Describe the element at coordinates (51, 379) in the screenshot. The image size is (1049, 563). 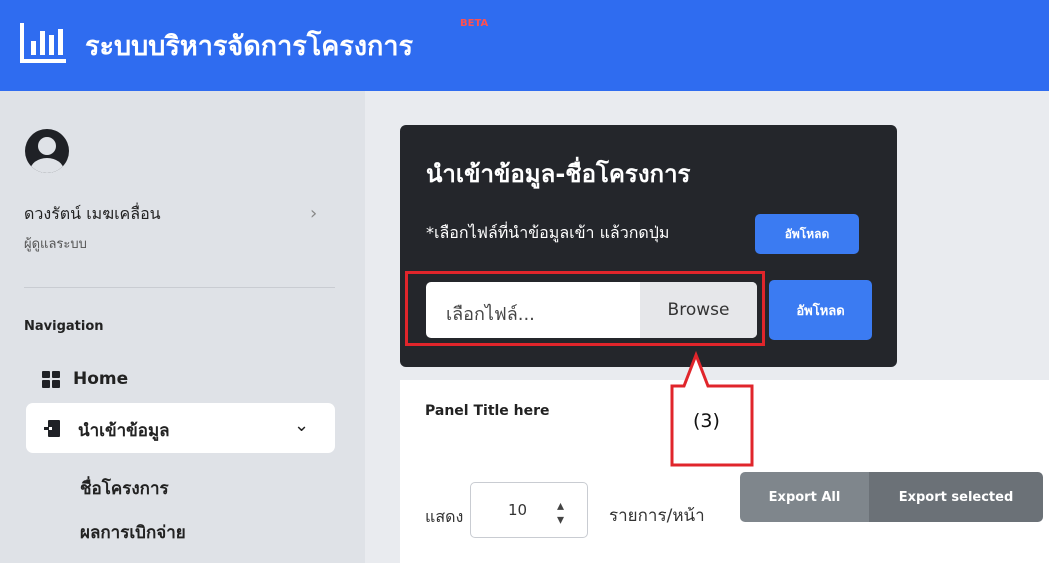
I see `dashboard-grid-icon` at that location.